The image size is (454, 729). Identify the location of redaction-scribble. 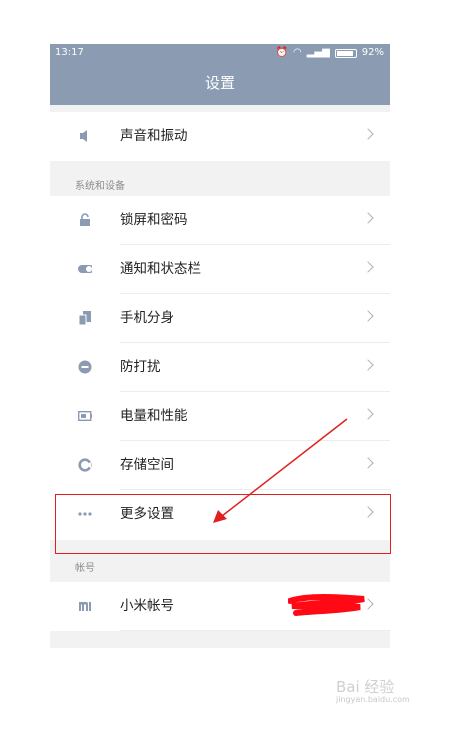
(326, 605).